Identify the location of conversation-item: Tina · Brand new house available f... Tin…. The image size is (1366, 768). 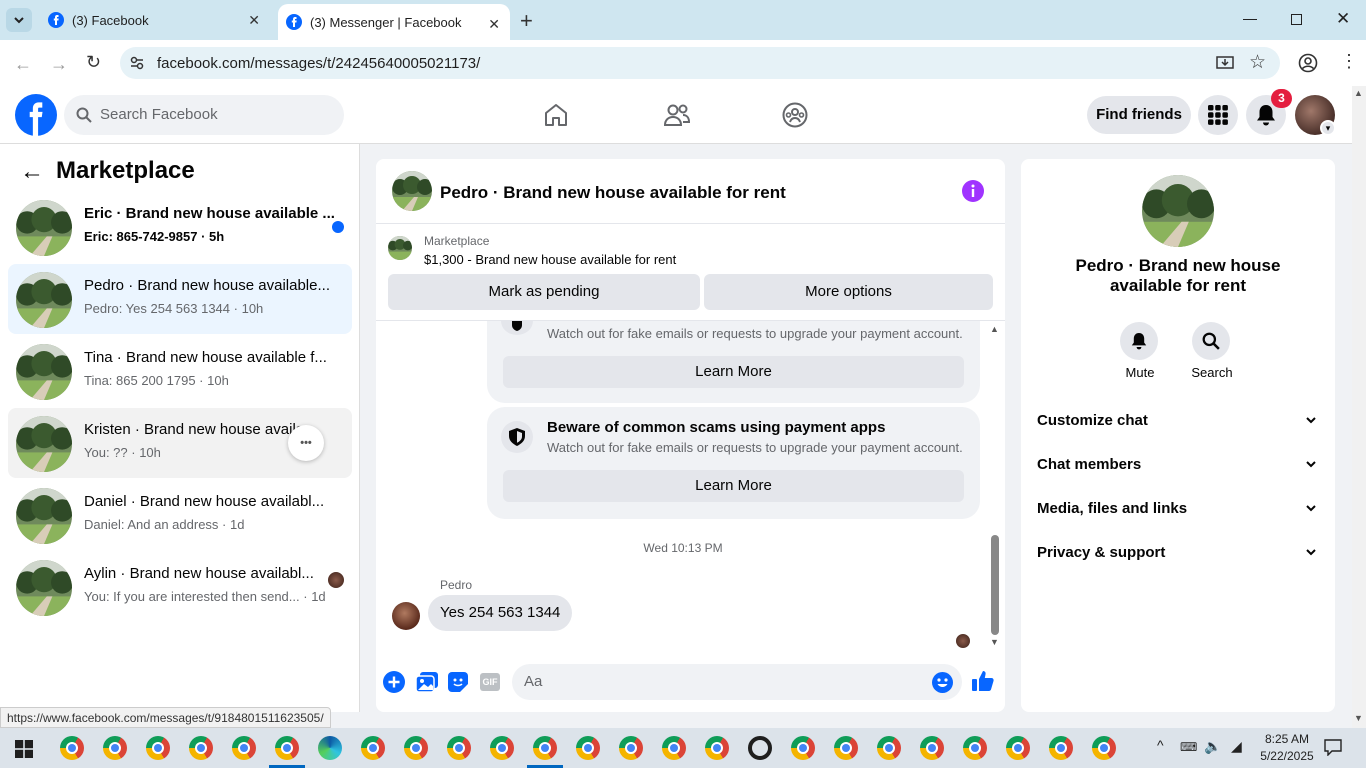
(180, 371).